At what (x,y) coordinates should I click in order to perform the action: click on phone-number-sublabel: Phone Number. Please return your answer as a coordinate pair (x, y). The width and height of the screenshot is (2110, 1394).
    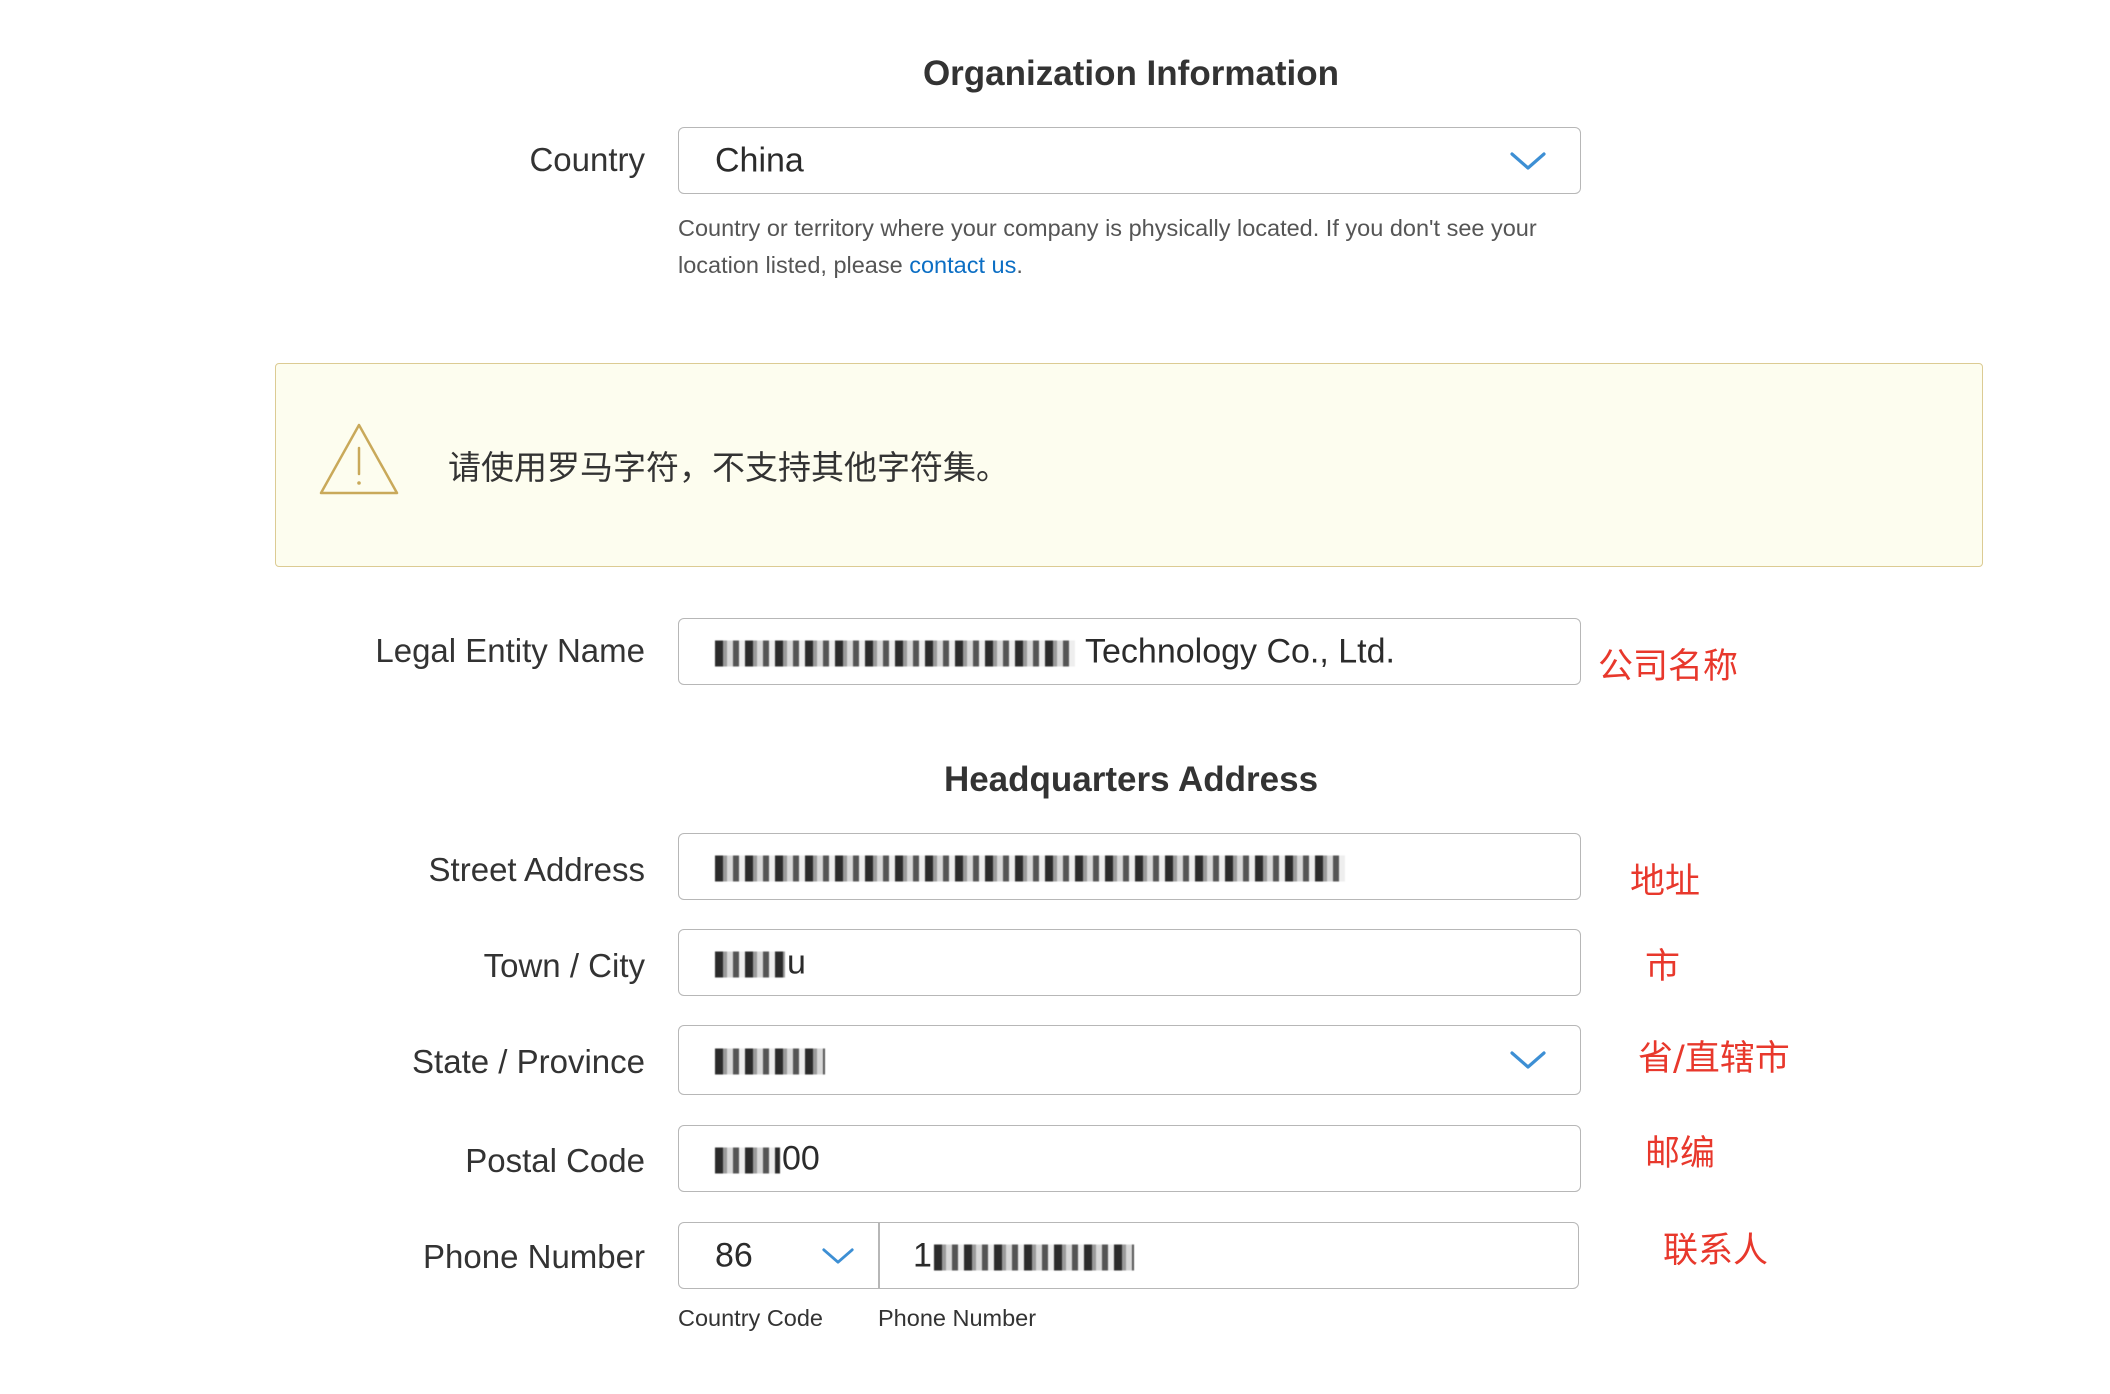
    Looking at the image, I should click on (957, 1318).